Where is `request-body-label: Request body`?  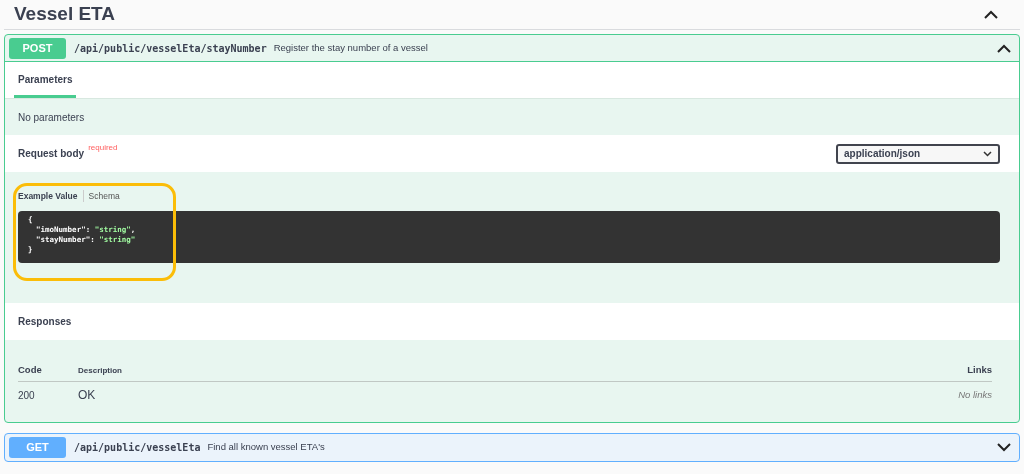 request-body-label: Request body is located at coordinates (51, 154).